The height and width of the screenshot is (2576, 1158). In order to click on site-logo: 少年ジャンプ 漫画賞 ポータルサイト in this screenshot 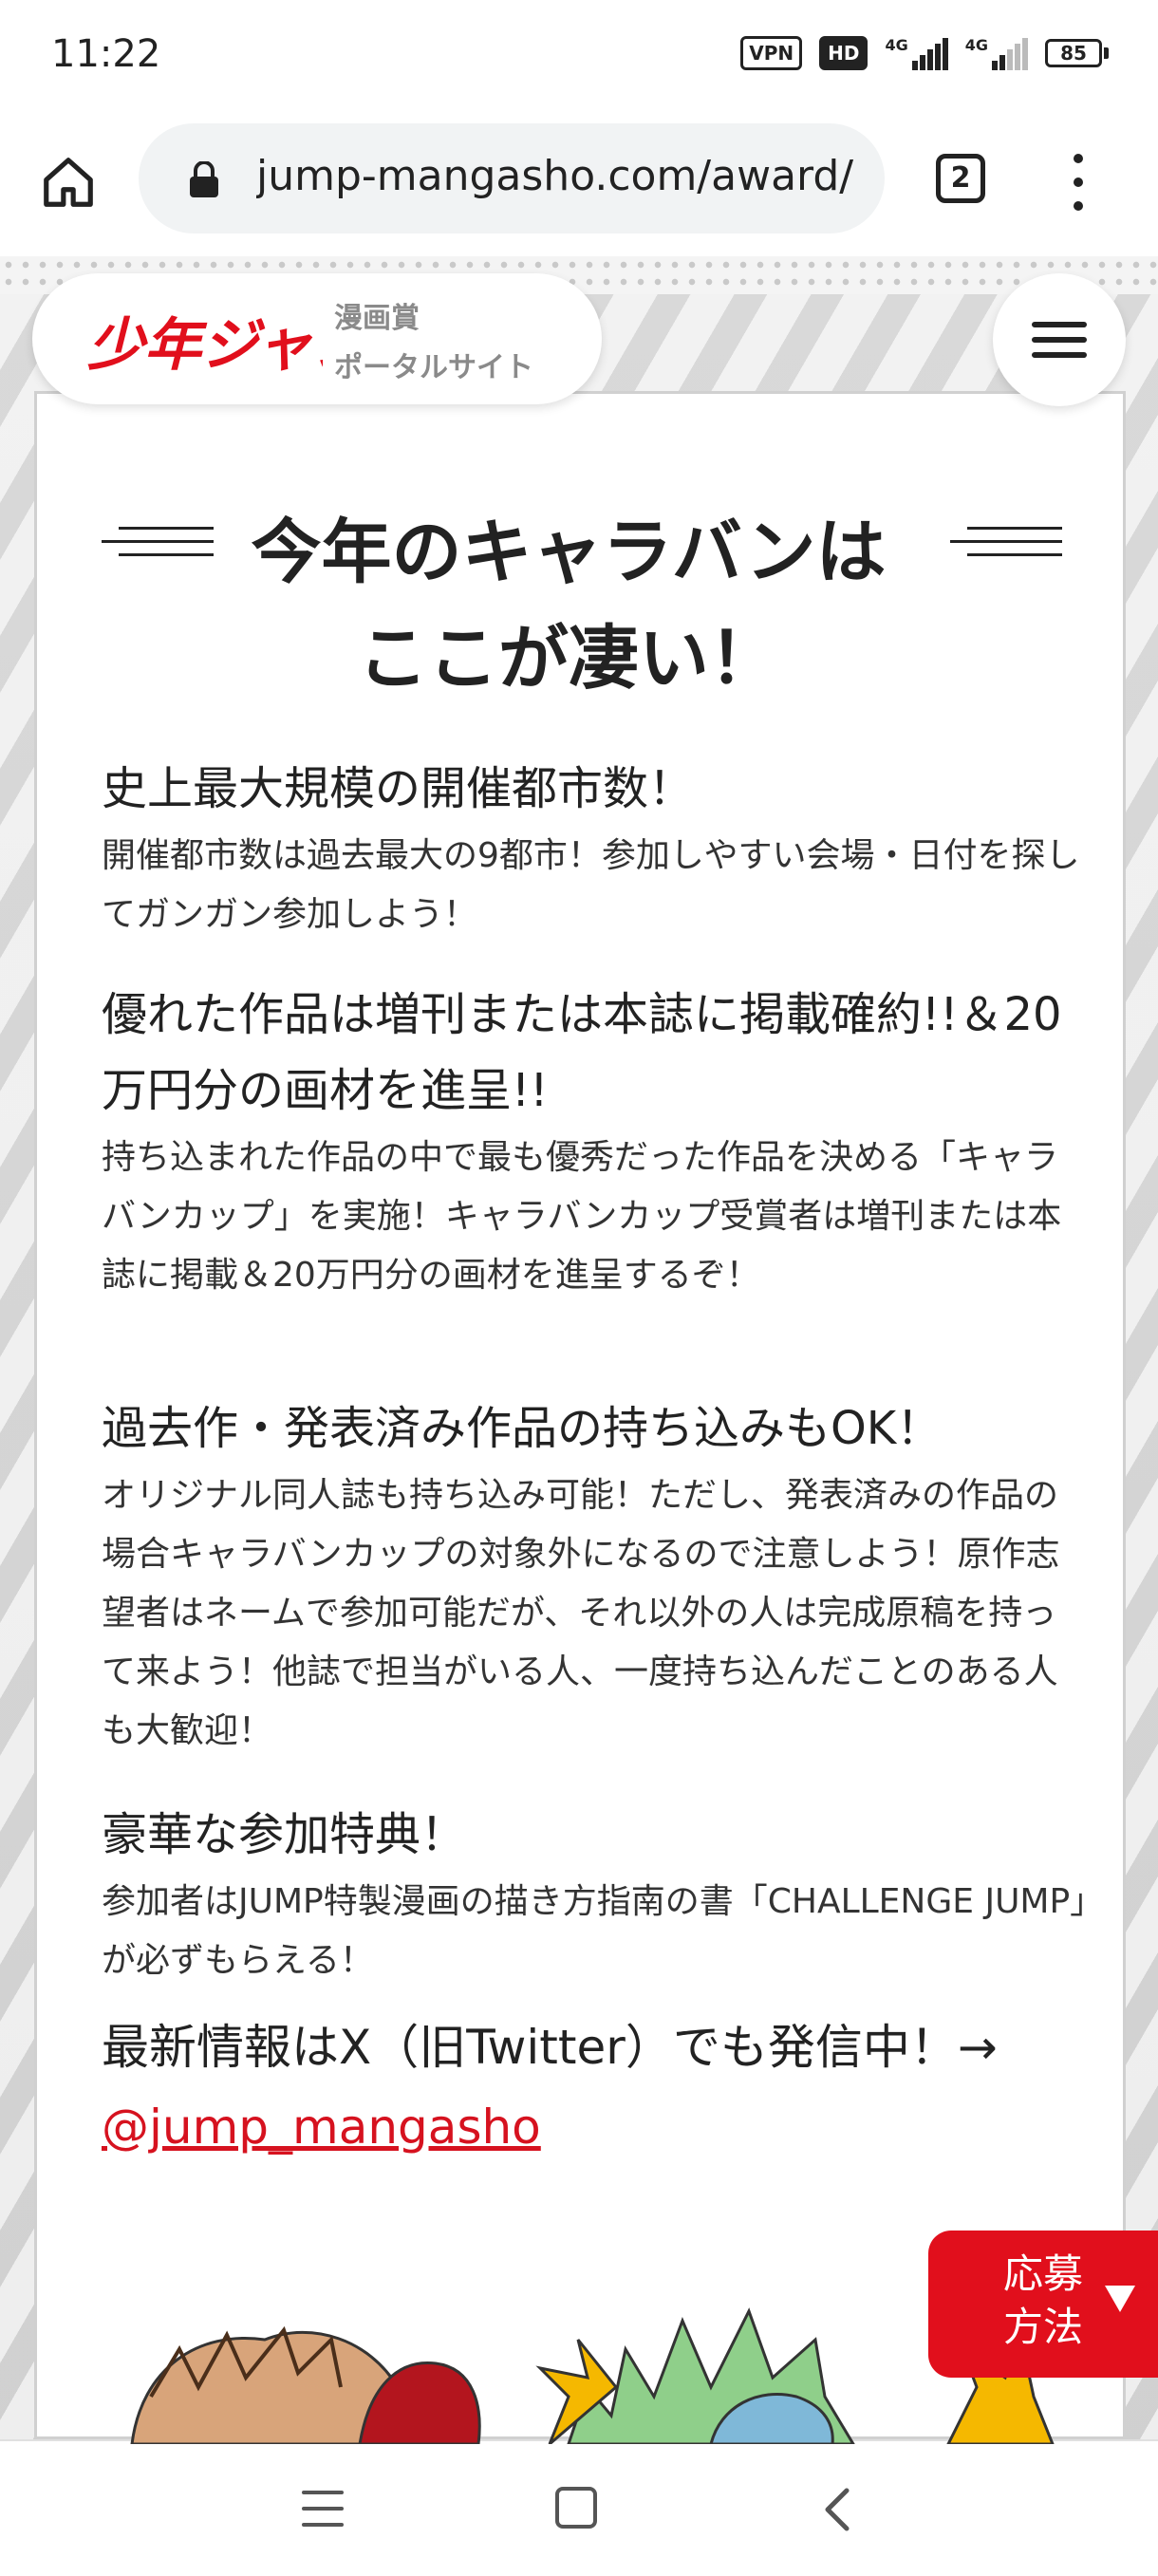, I will do `click(317, 338)`.